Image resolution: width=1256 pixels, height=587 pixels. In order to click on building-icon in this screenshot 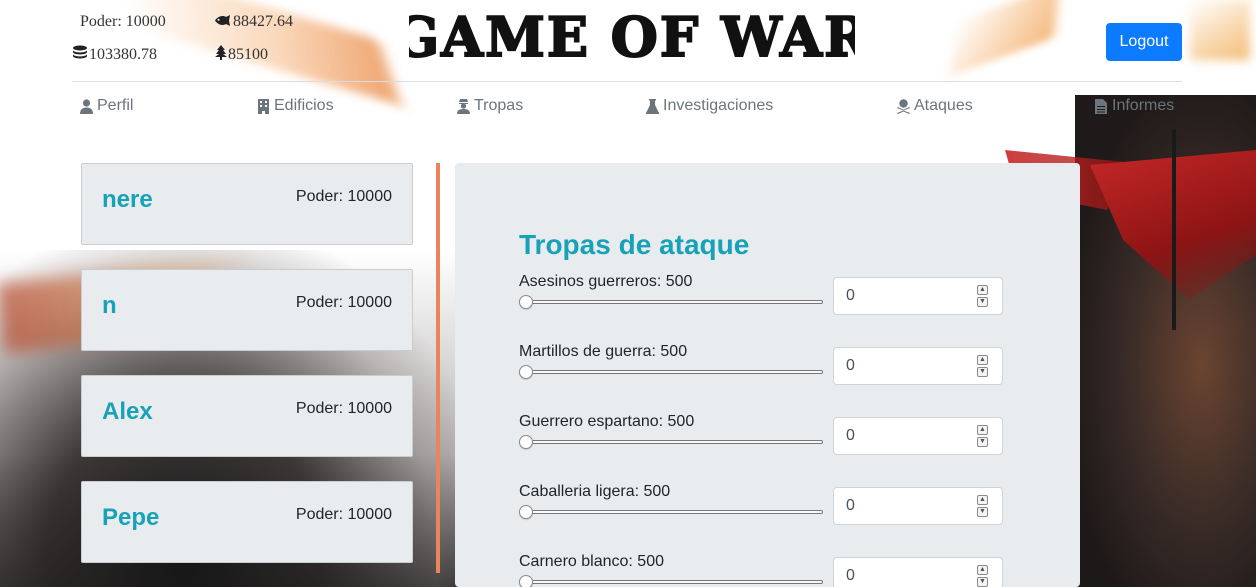, I will do `click(263, 106)`.